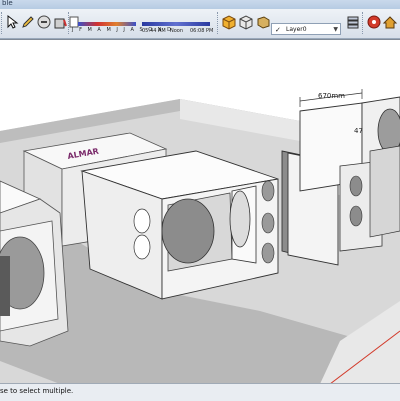 This screenshot has height=401, width=400. What do you see at coordinates (202, 31) in the screenshot?
I see `time-end-label: 06:08 PM` at bounding box center [202, 31].